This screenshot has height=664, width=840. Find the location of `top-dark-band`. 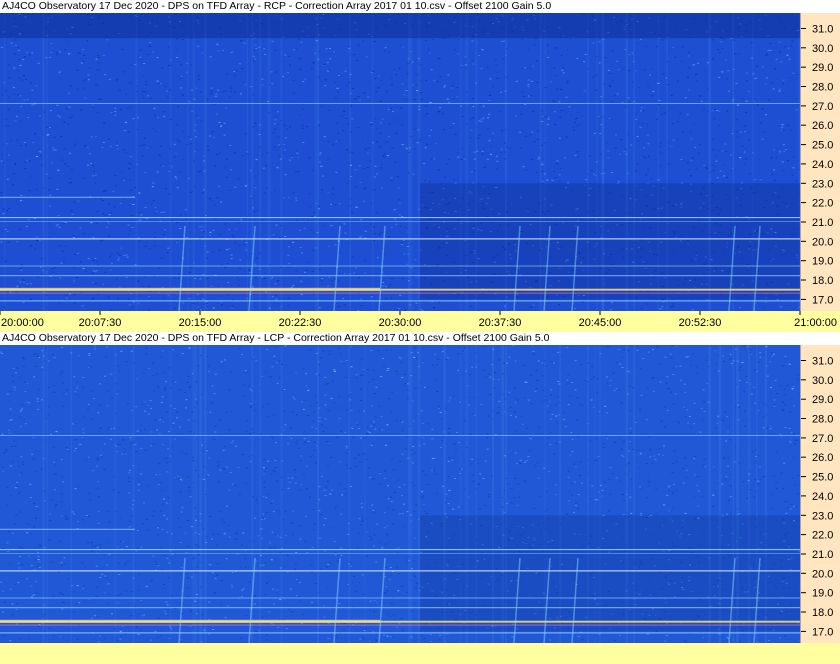

top-dark-band is located at coordinates (400, 26).